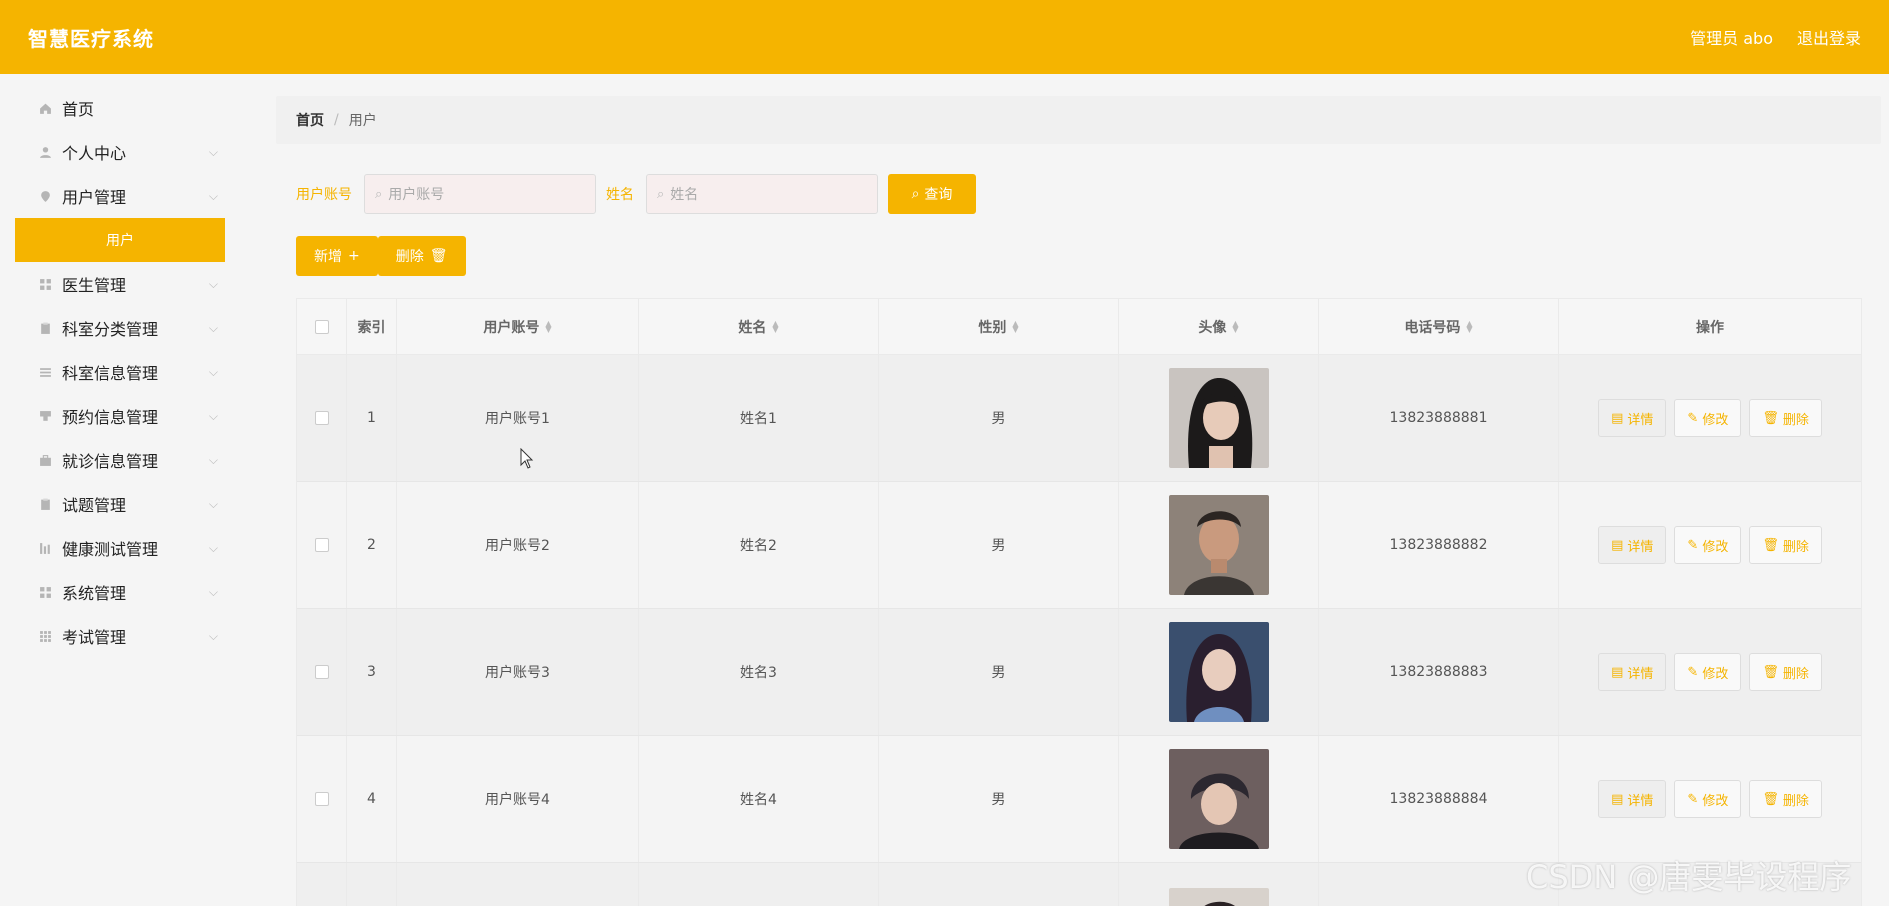 The height and width of the screenshot is (906, 1889). I want to click on briefcase-icon, so click(45, 460).